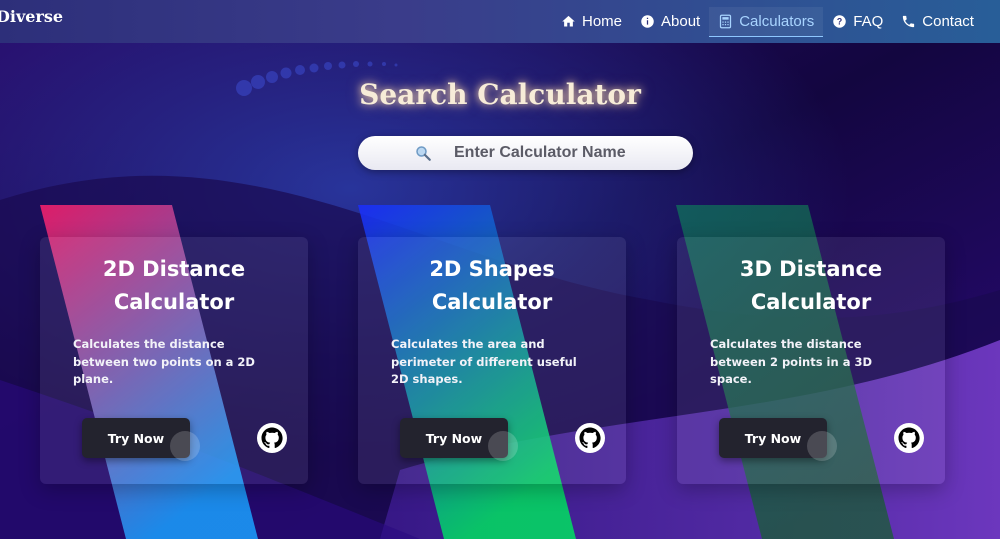 The width and height of the screenshot is (1000, 539). I want to click on search-bar, so click(525, 153).